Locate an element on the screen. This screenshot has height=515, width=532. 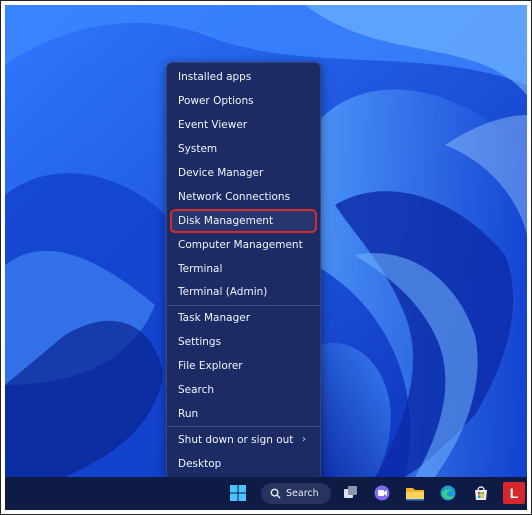
menu-item-task-manager: Task Manager is located at coordinates (243, 318).